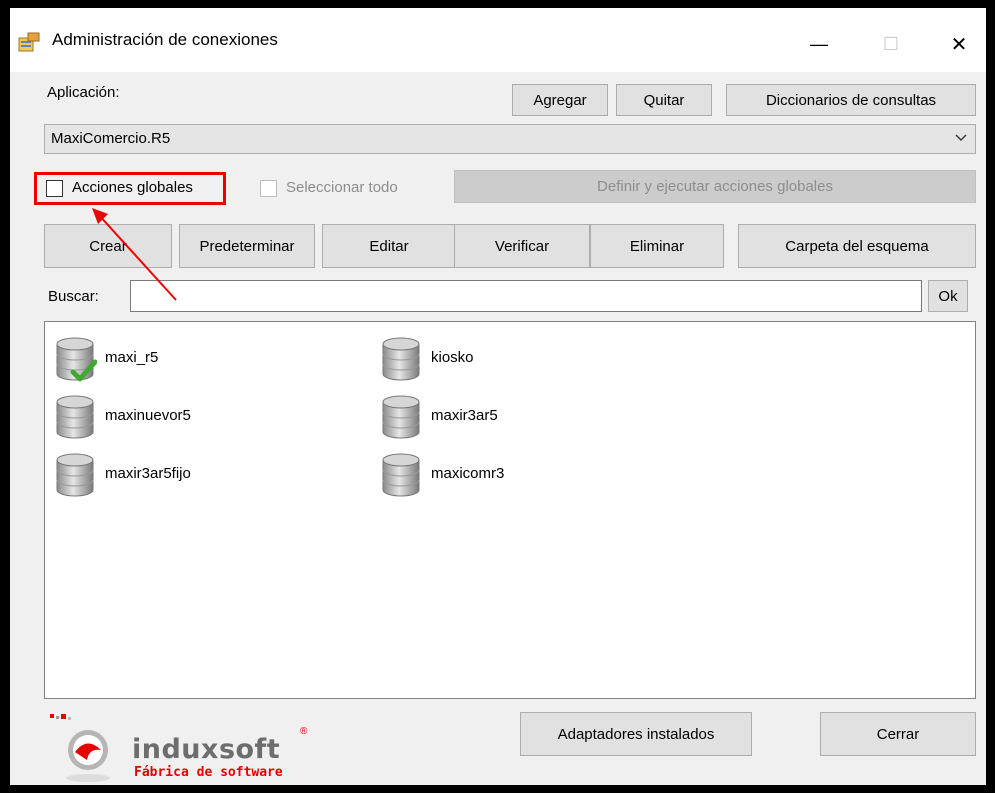  What do you see at coordinates (468, 473) in the screenshot?
I see `connection-name: maxicomr3` at bounding box center [468, 473].